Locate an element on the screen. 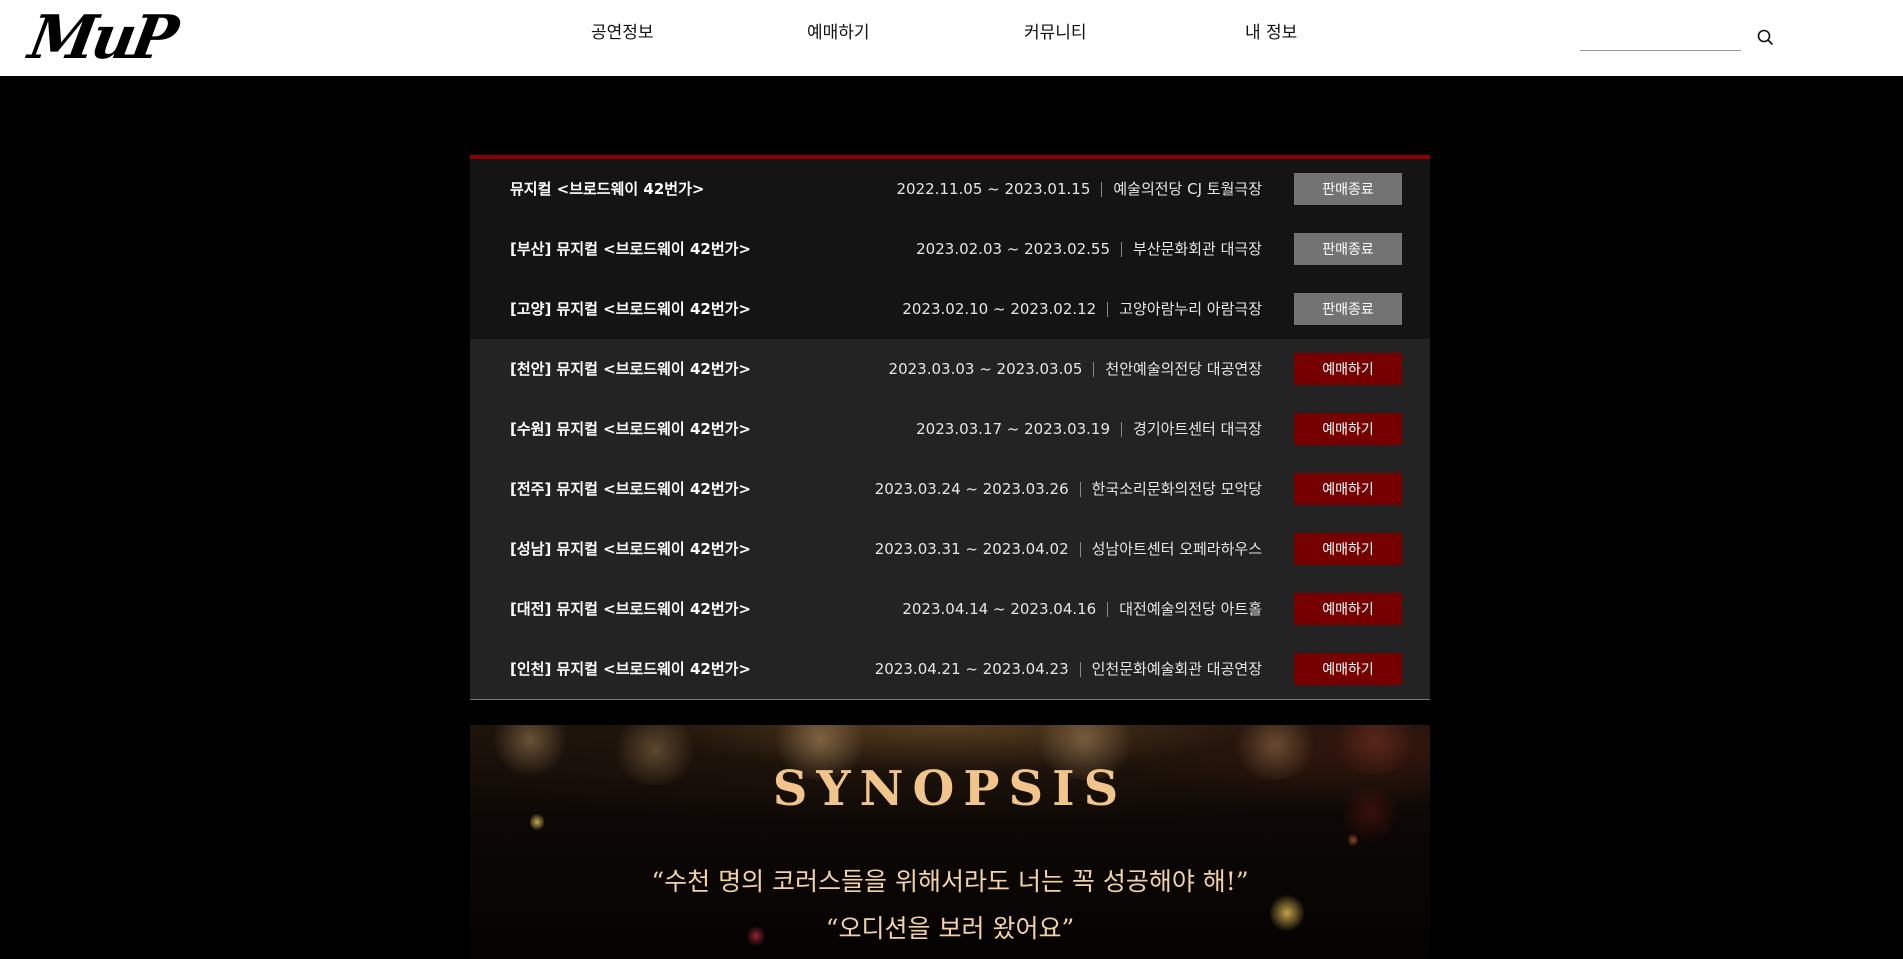 This screenshot has height=959, width=1903. nav-item-community: 커뮤니티 is located at coordinates (1055, 33).